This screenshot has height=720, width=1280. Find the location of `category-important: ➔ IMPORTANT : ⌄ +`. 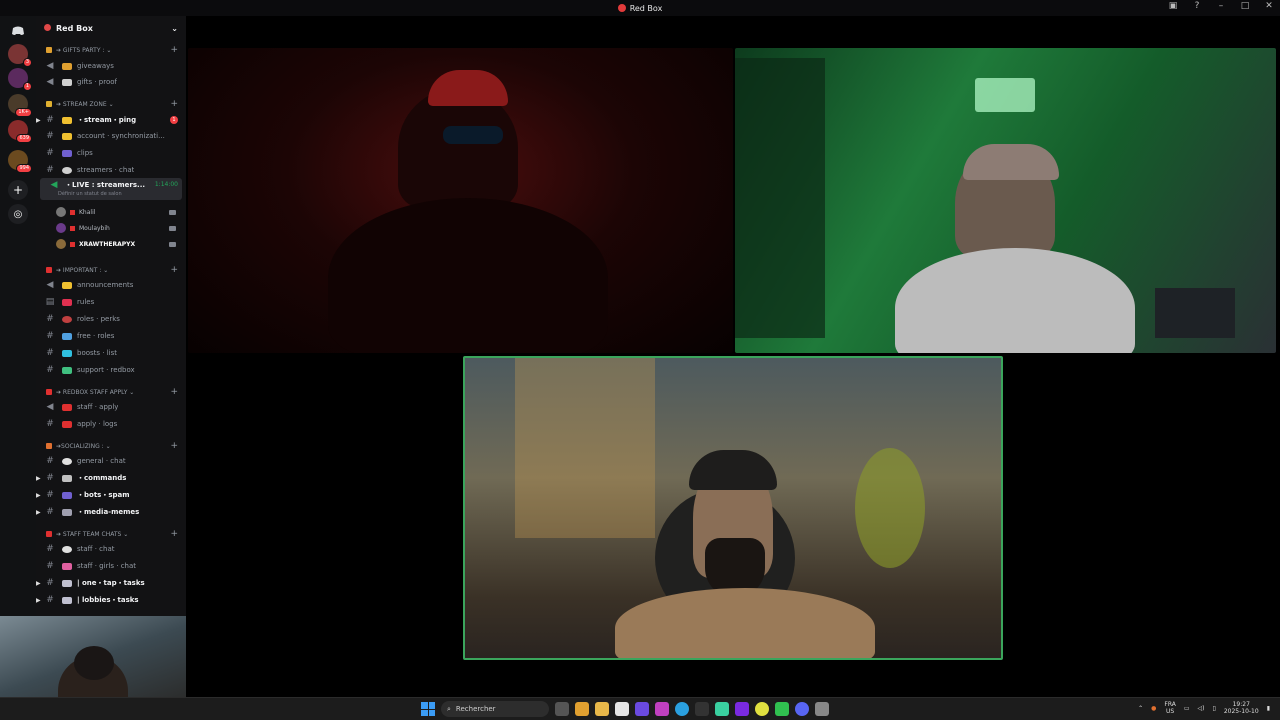

category-important: ➔ IMPORTANT : ⌄ + is located at coordinates (111, 270).